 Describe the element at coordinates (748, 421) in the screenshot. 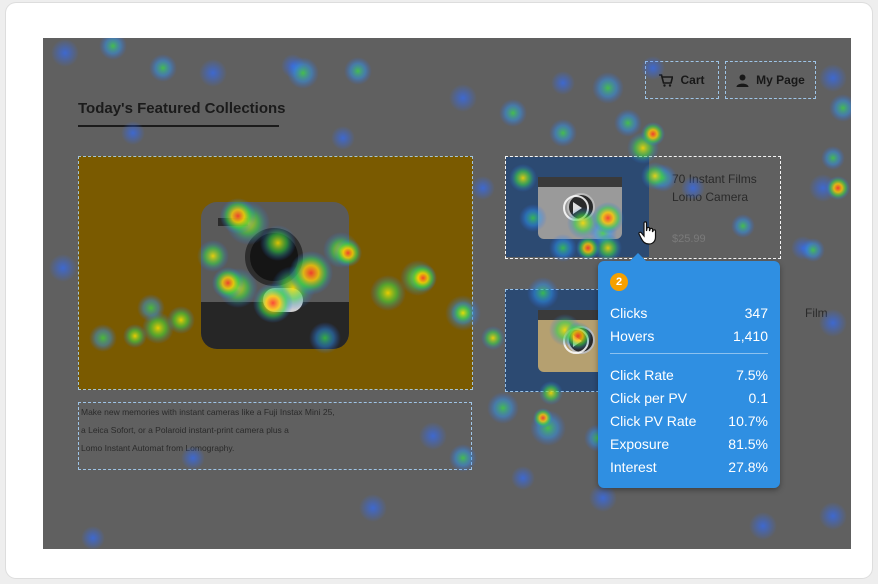

I see `metric-value: 10.7%` at that location.